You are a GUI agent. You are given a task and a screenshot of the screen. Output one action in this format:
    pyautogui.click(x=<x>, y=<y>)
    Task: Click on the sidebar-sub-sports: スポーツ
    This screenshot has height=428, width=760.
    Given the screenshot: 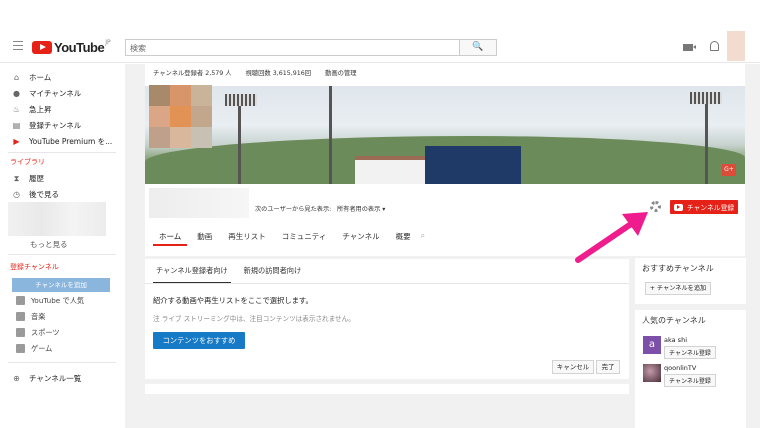 What is the action you would take?
    pyautogui.click(x=38, y=332)
    